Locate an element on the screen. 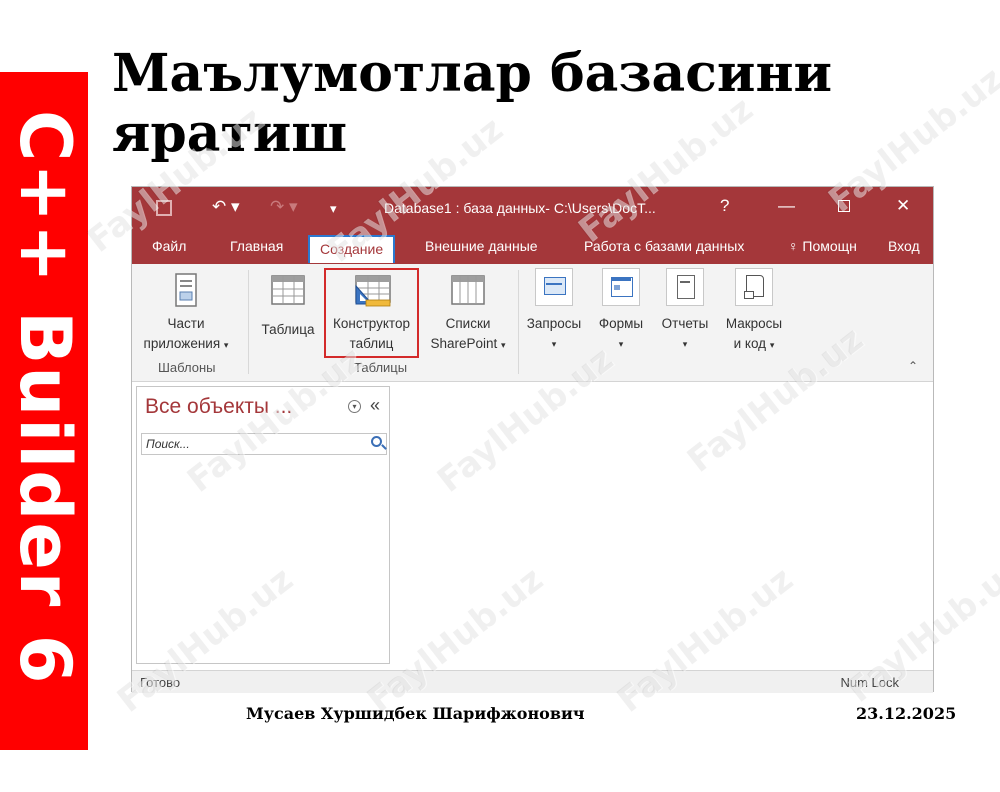  sharepoint-label-2: SharePoint ▾ is located at coordinates (468, 344).